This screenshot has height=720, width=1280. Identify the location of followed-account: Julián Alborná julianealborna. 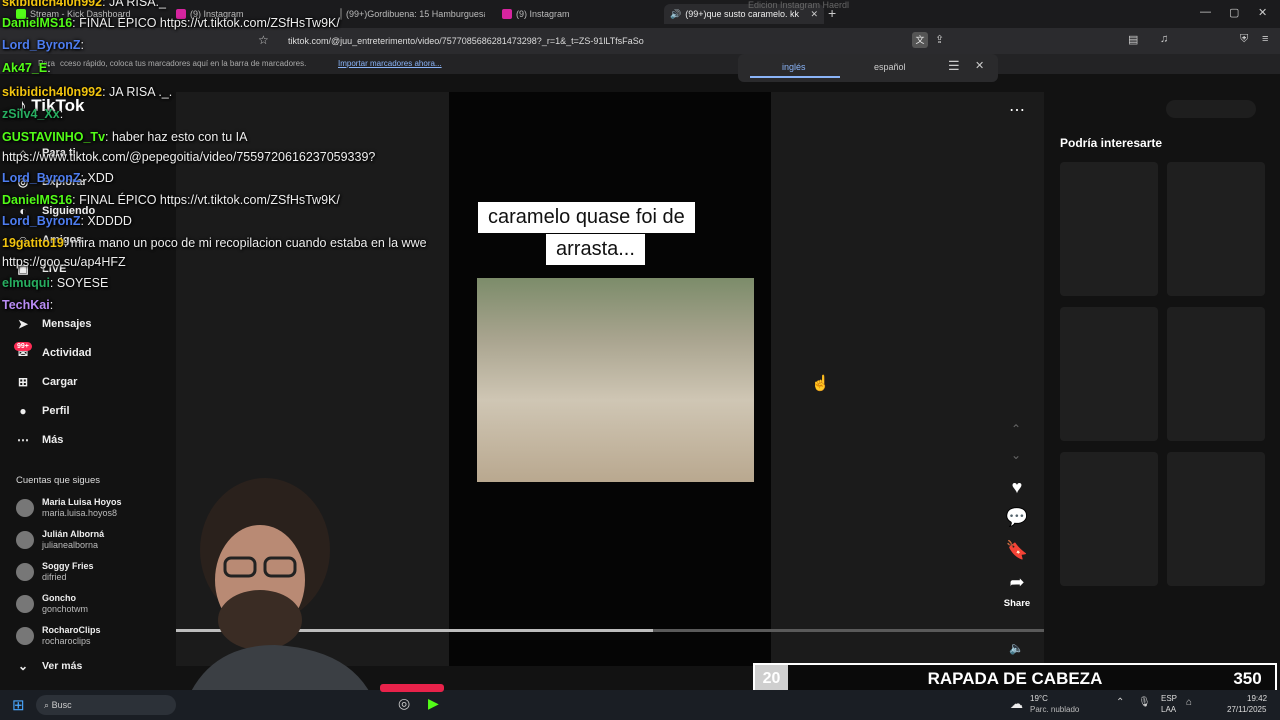
(60, 540).